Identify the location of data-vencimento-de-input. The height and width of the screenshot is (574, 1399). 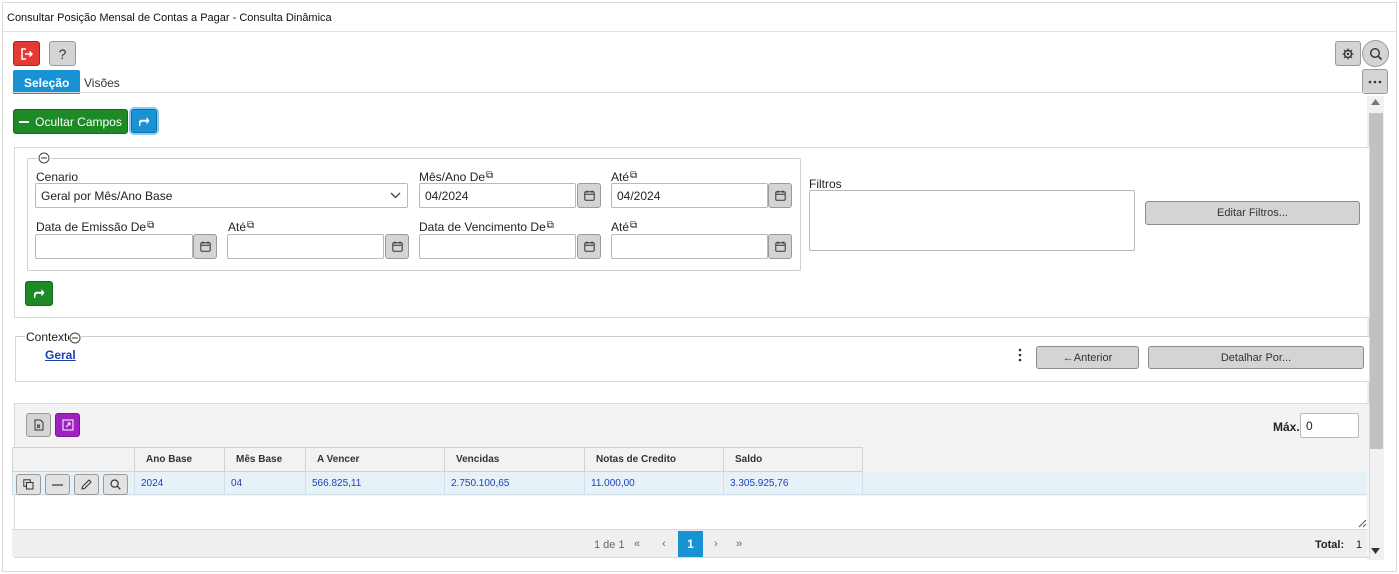
(497, 246).